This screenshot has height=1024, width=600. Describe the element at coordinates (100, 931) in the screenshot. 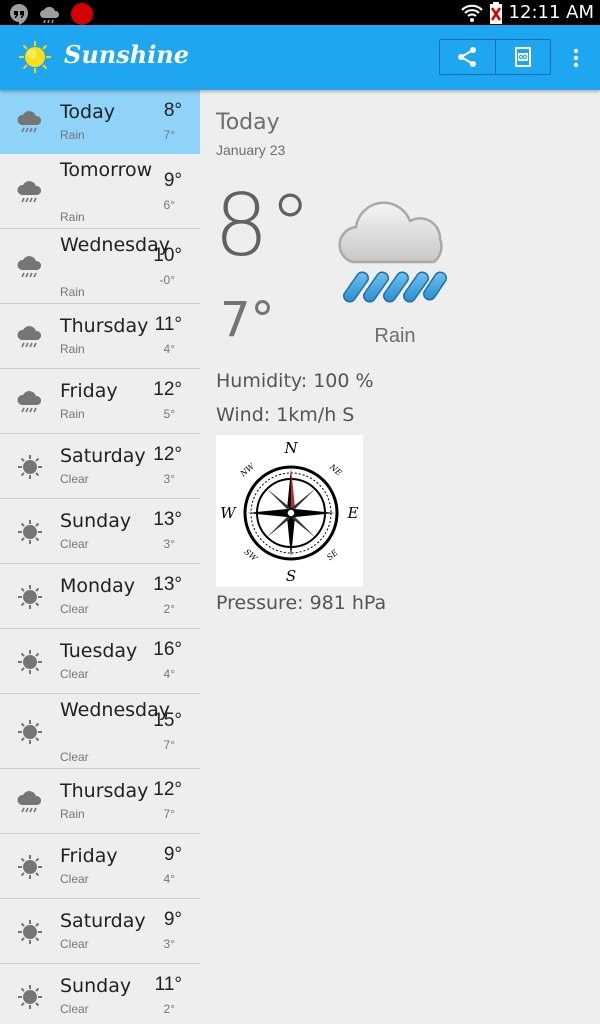

I see `forecast-row: Saturday Clear 9° 3°` at that location.